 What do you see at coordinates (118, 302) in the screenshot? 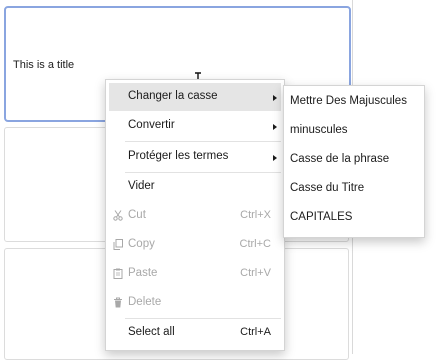
I see `trash-icon` at bounding box center [118, 302].